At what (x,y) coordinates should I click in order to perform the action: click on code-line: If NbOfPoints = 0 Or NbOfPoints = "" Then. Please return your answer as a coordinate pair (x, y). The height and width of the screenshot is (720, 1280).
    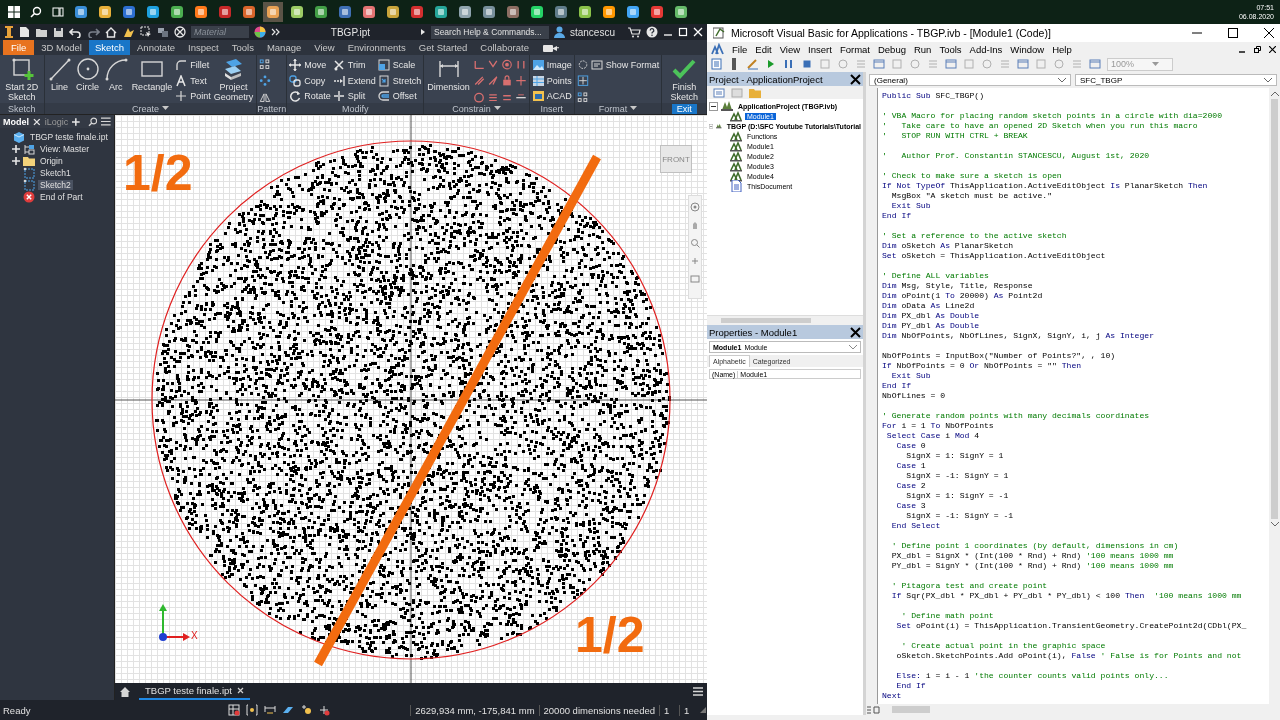
    Looking at the image, I should click on (1075, 366).